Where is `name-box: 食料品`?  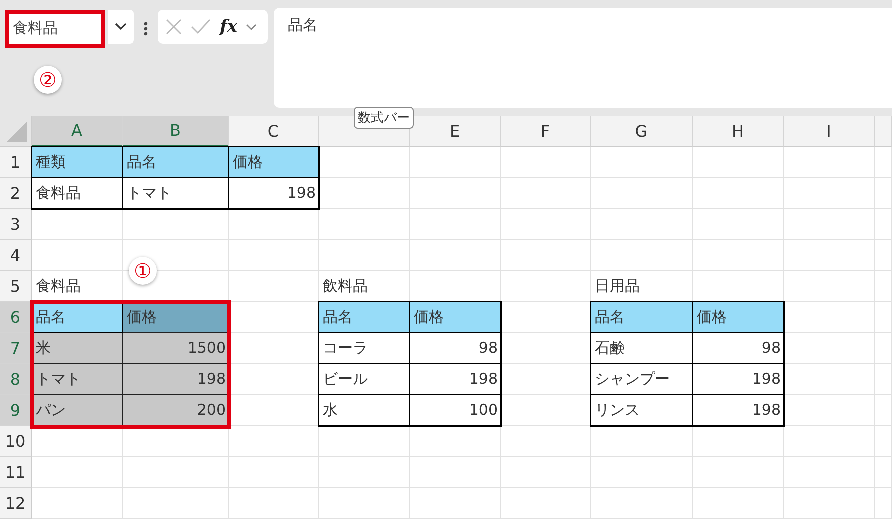 name-box: 食料品 is located at coordinates (55, 29).